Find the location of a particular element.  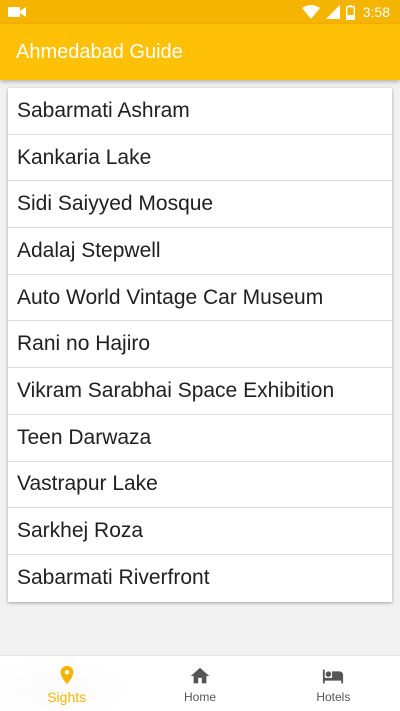

status-time: 3:58 is located at coordinates (376, 12).